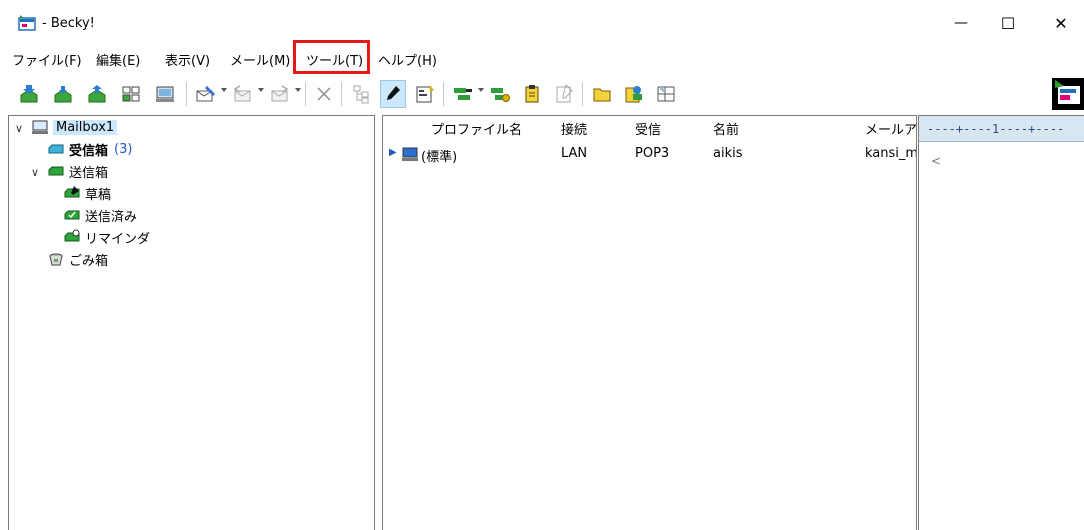  I want to click on mailbox-icon, so click(165, 94).